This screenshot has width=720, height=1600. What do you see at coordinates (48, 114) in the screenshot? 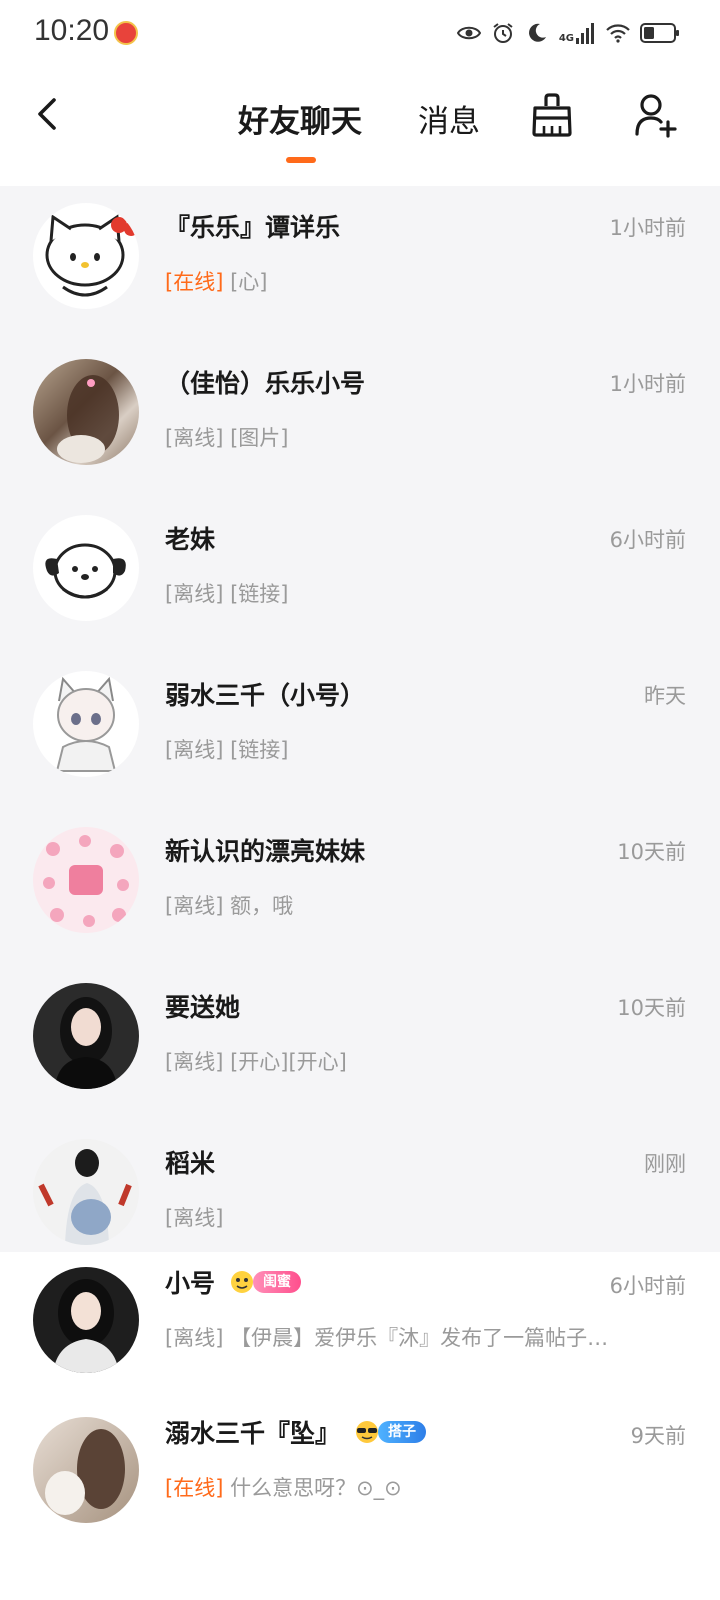
I see `back-icon` at bounding box center [48, 114].